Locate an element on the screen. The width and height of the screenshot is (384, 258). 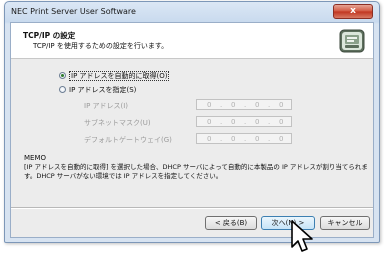
ip-address-input: 0 . 0 . 0 . 0 is located at coordinates (244, 104).